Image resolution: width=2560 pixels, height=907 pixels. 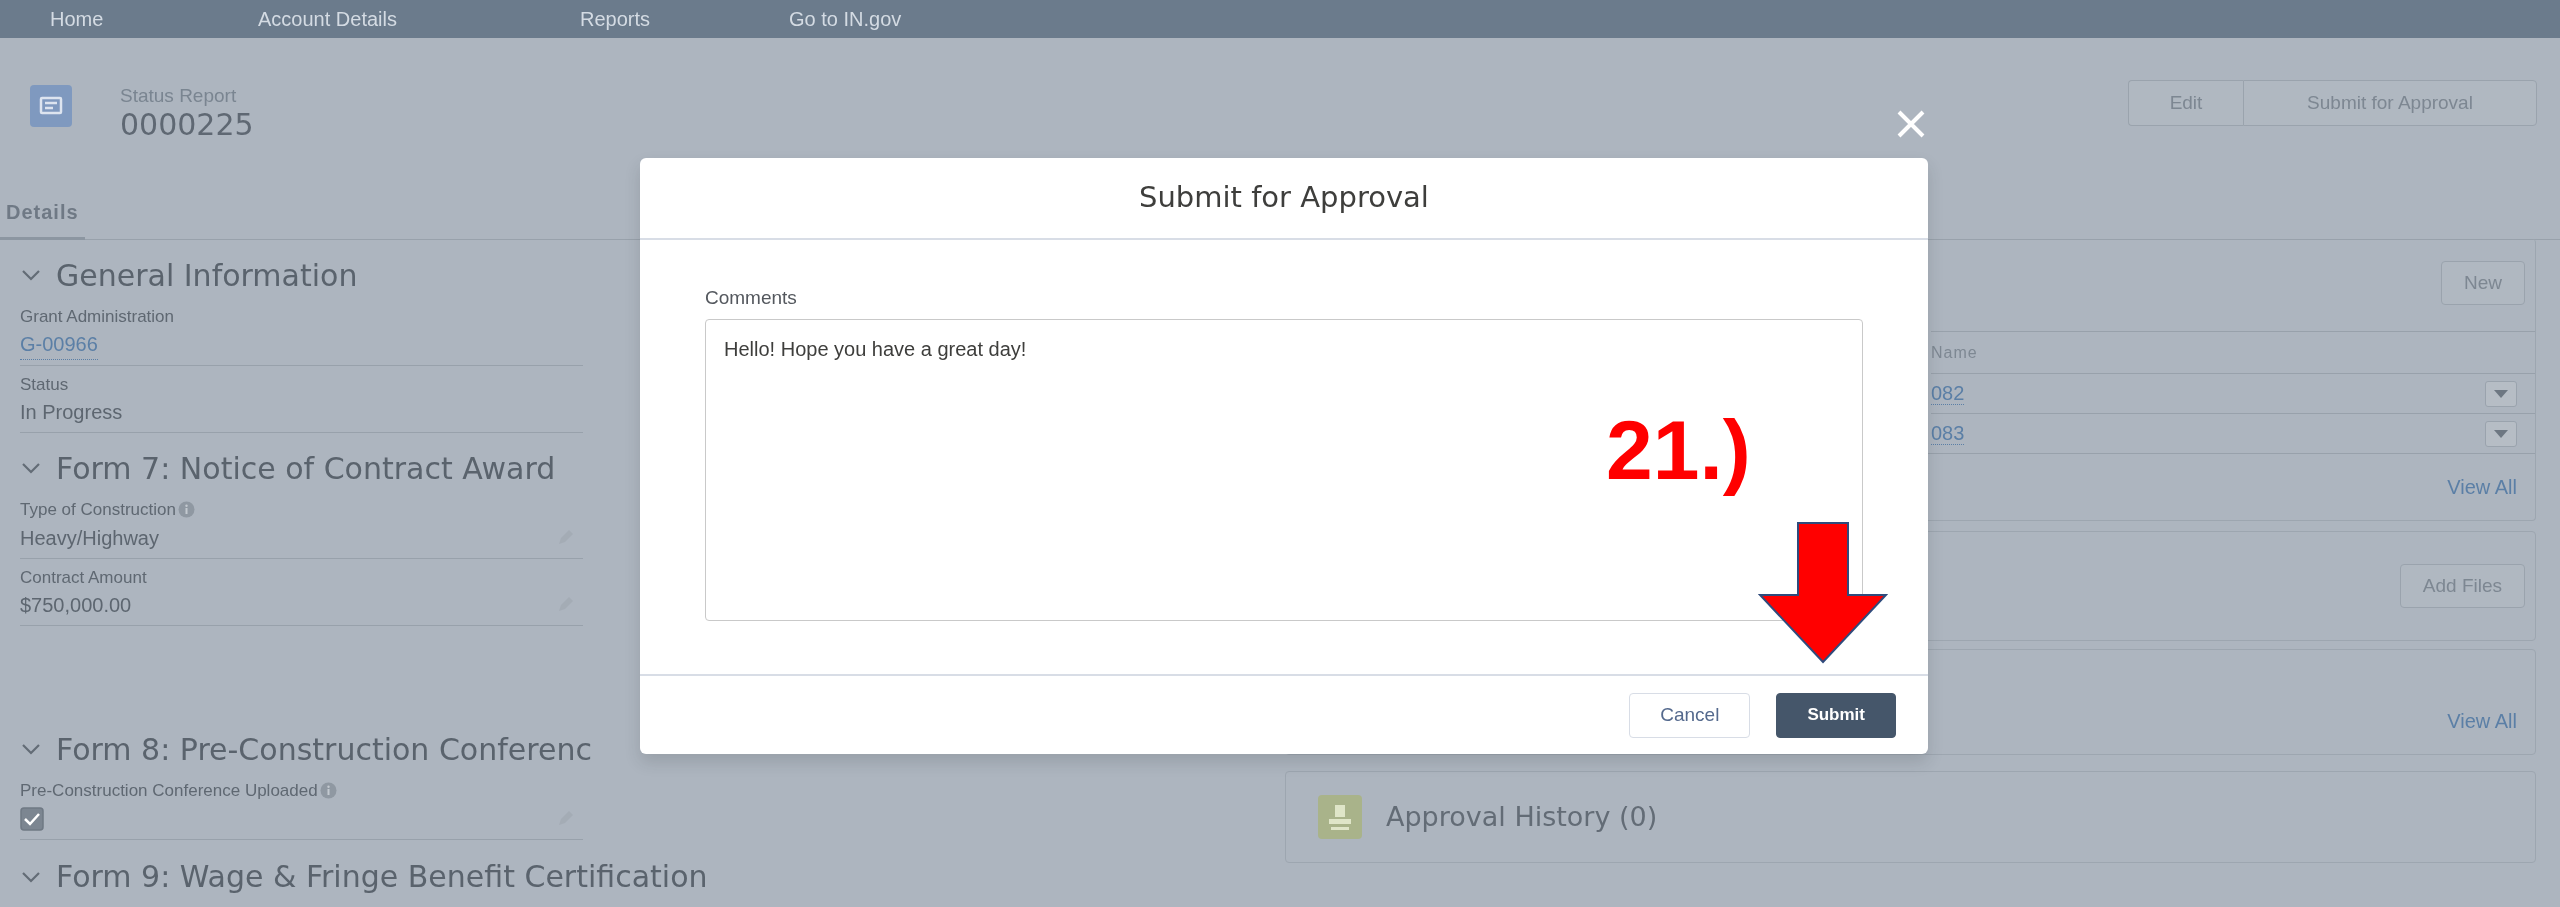 I want to click on section-header: Form 9: Wage & Fringe Benefit Certification, so click(x=364, y=876).